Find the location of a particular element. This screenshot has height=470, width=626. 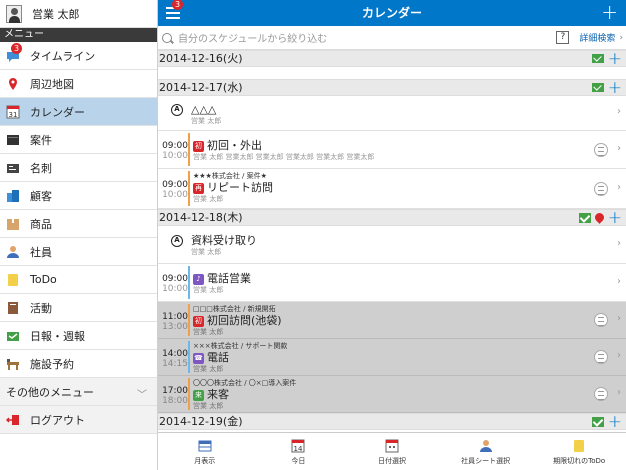

event-row: 17:00 18:00 〇〇〇株式会社 / 〇×□導入案件 来来客 営業 太郎 › is located at coordinates (392, 394).